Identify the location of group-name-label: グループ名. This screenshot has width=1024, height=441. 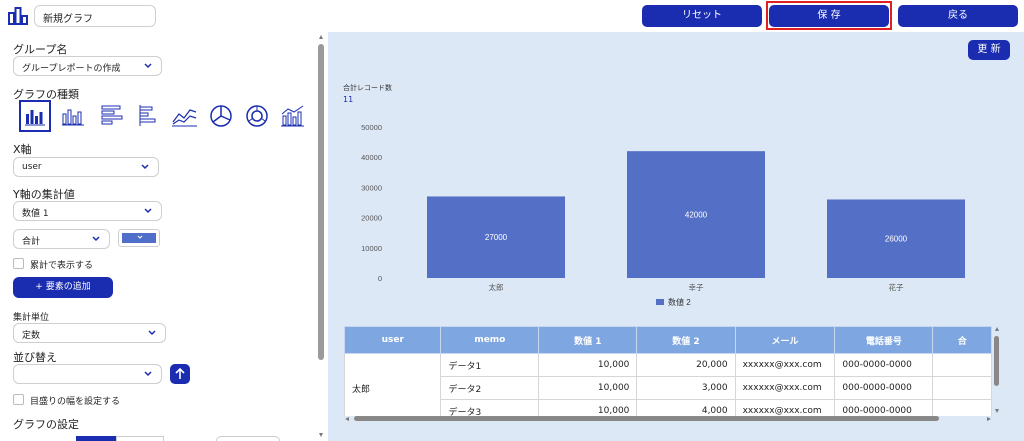
(40, 49).